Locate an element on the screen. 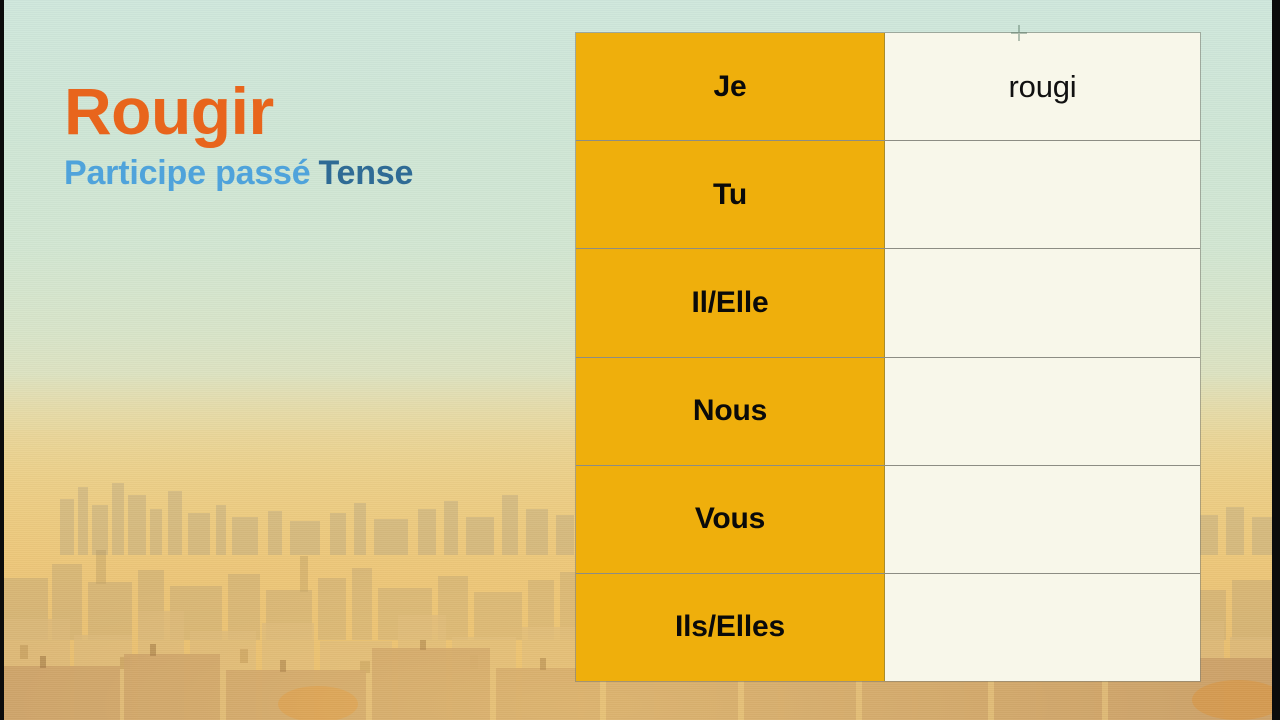  table-row: Ils/Elles is located at coordinates (888, 627).